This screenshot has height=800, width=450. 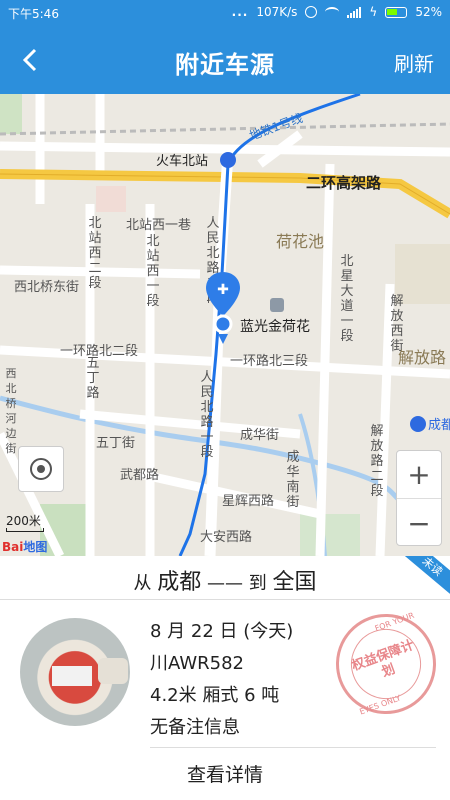 I want to click on map-label-expressway: 二环高架路, so click(x=344, y=183).